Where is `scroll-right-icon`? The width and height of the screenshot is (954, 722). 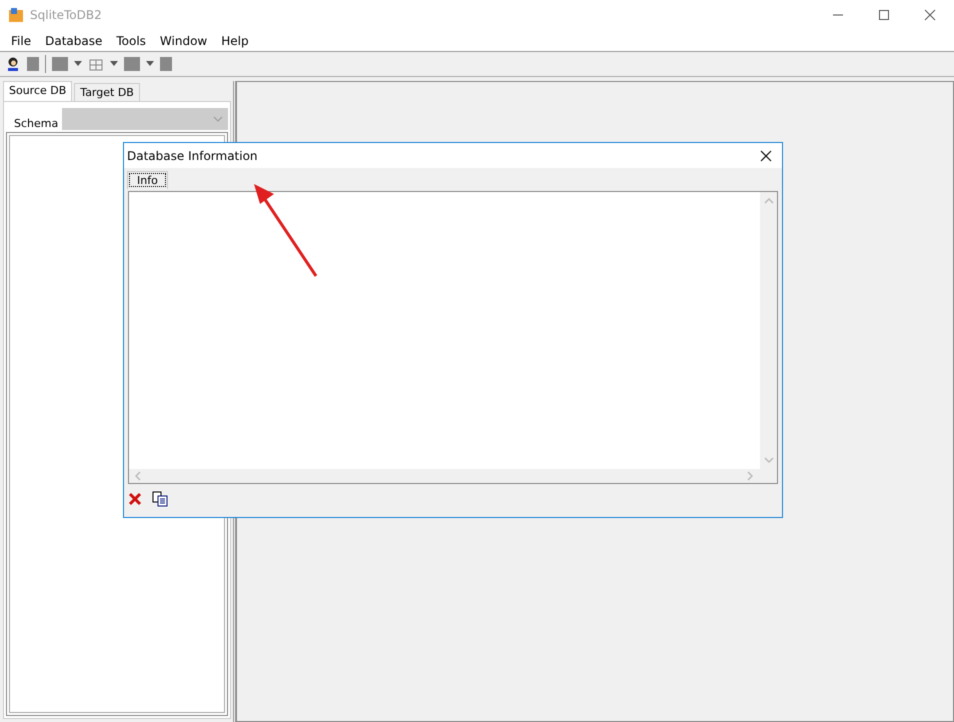
scroll-right-icon is located at coordinates (750, 476).